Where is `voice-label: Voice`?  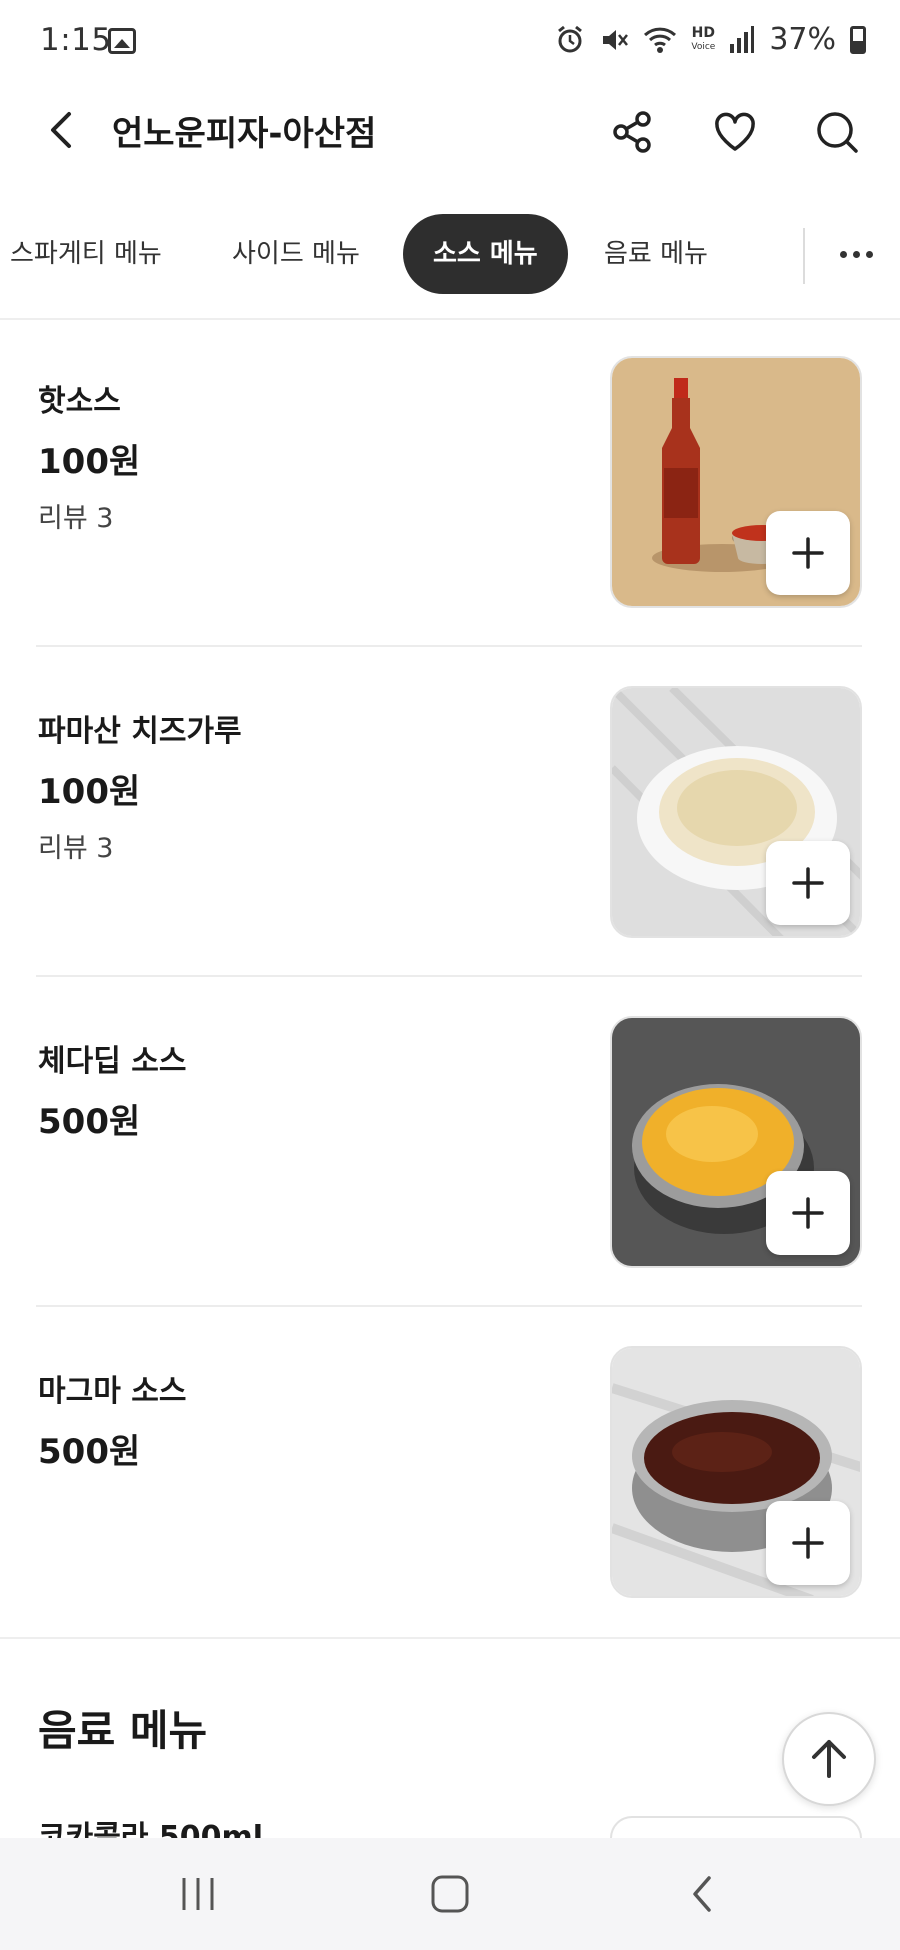
voice-label: Voice is located at coordinates (703, 46).